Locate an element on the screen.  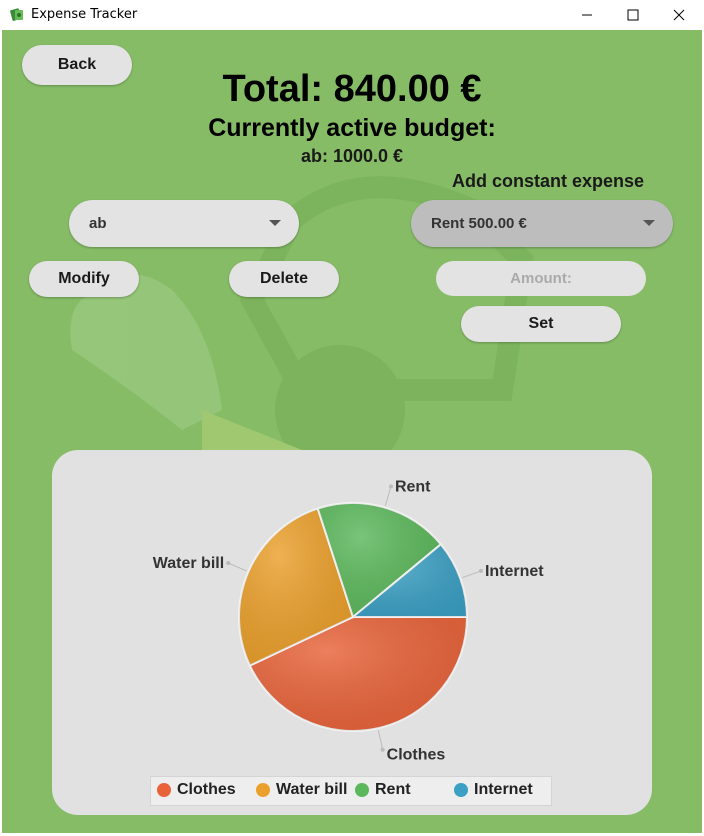
constant-expense-select: Rent 500.00 € is located at coordinates (542, 223).